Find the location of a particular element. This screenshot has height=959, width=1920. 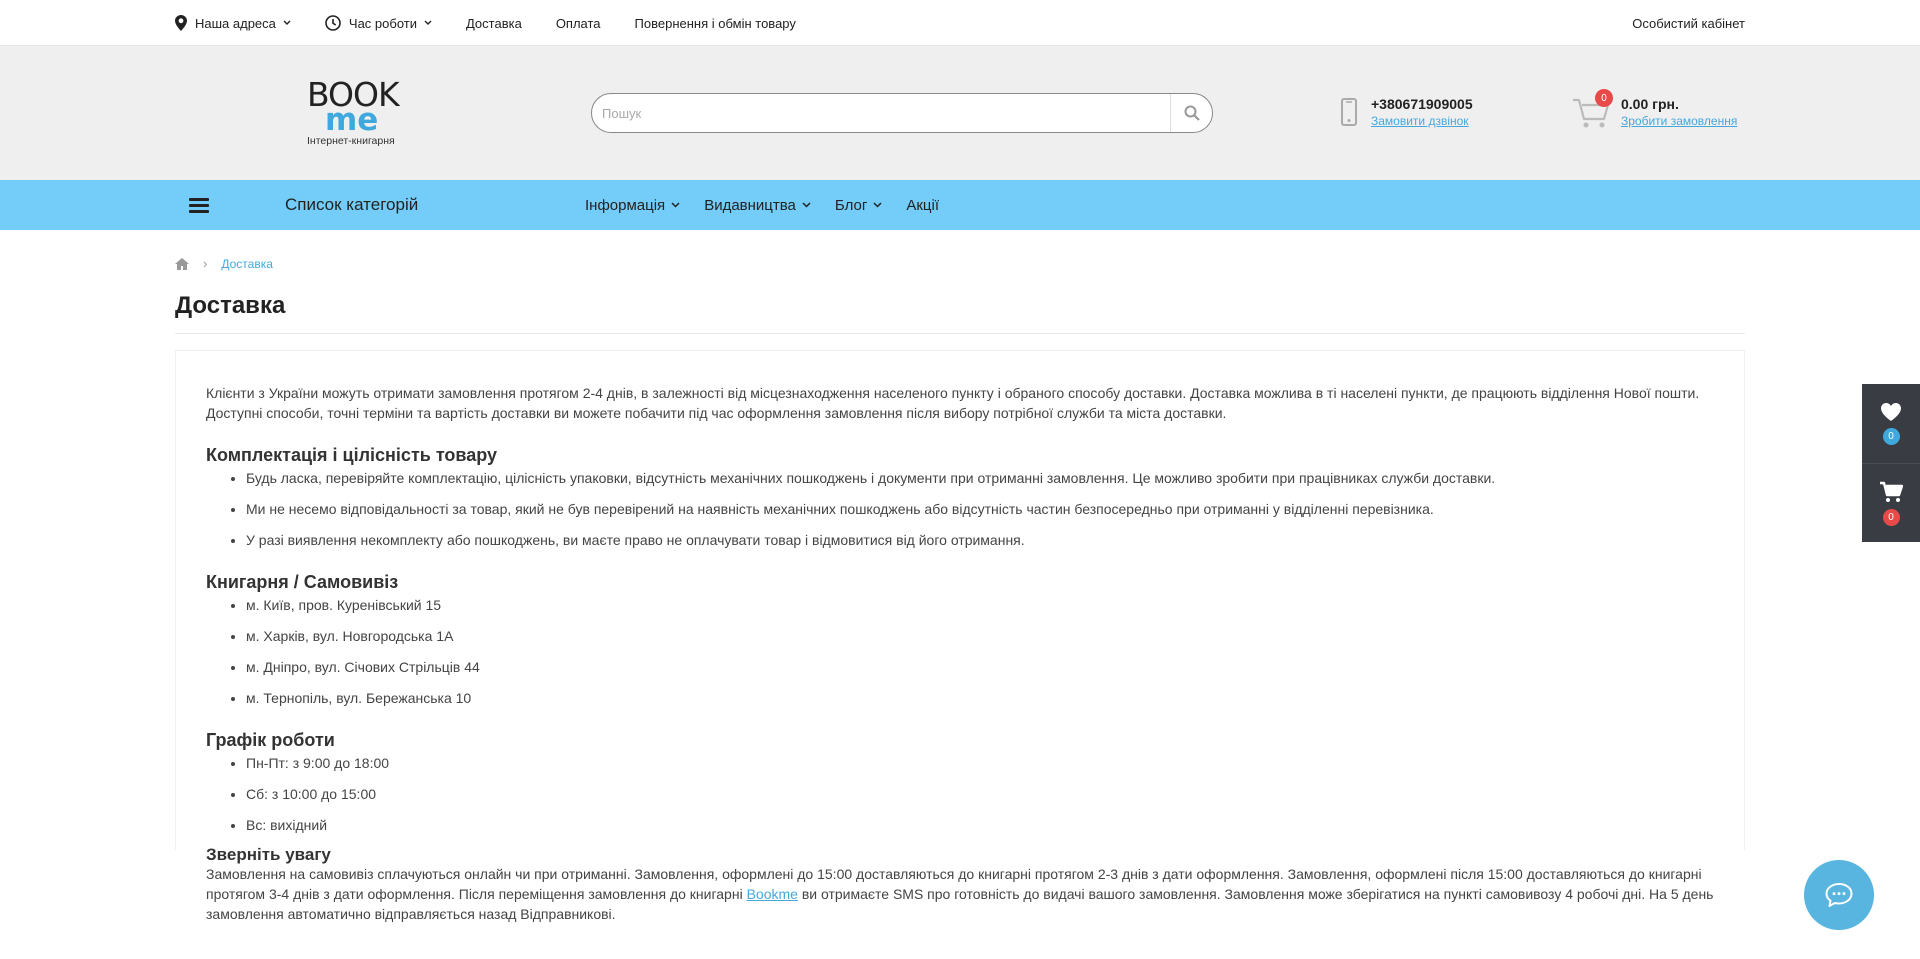

side-widget: 0 0 is located at coordinates (1891, 463).